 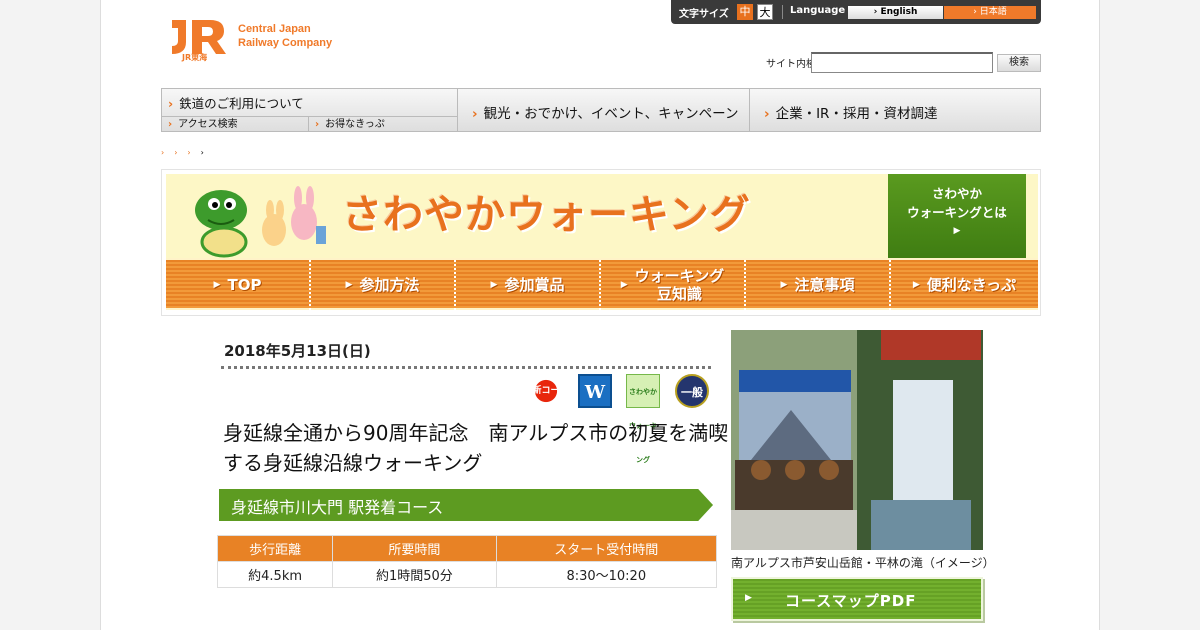 I want to click on menu-top: ▶ TOP, so click(x=238, y=285).